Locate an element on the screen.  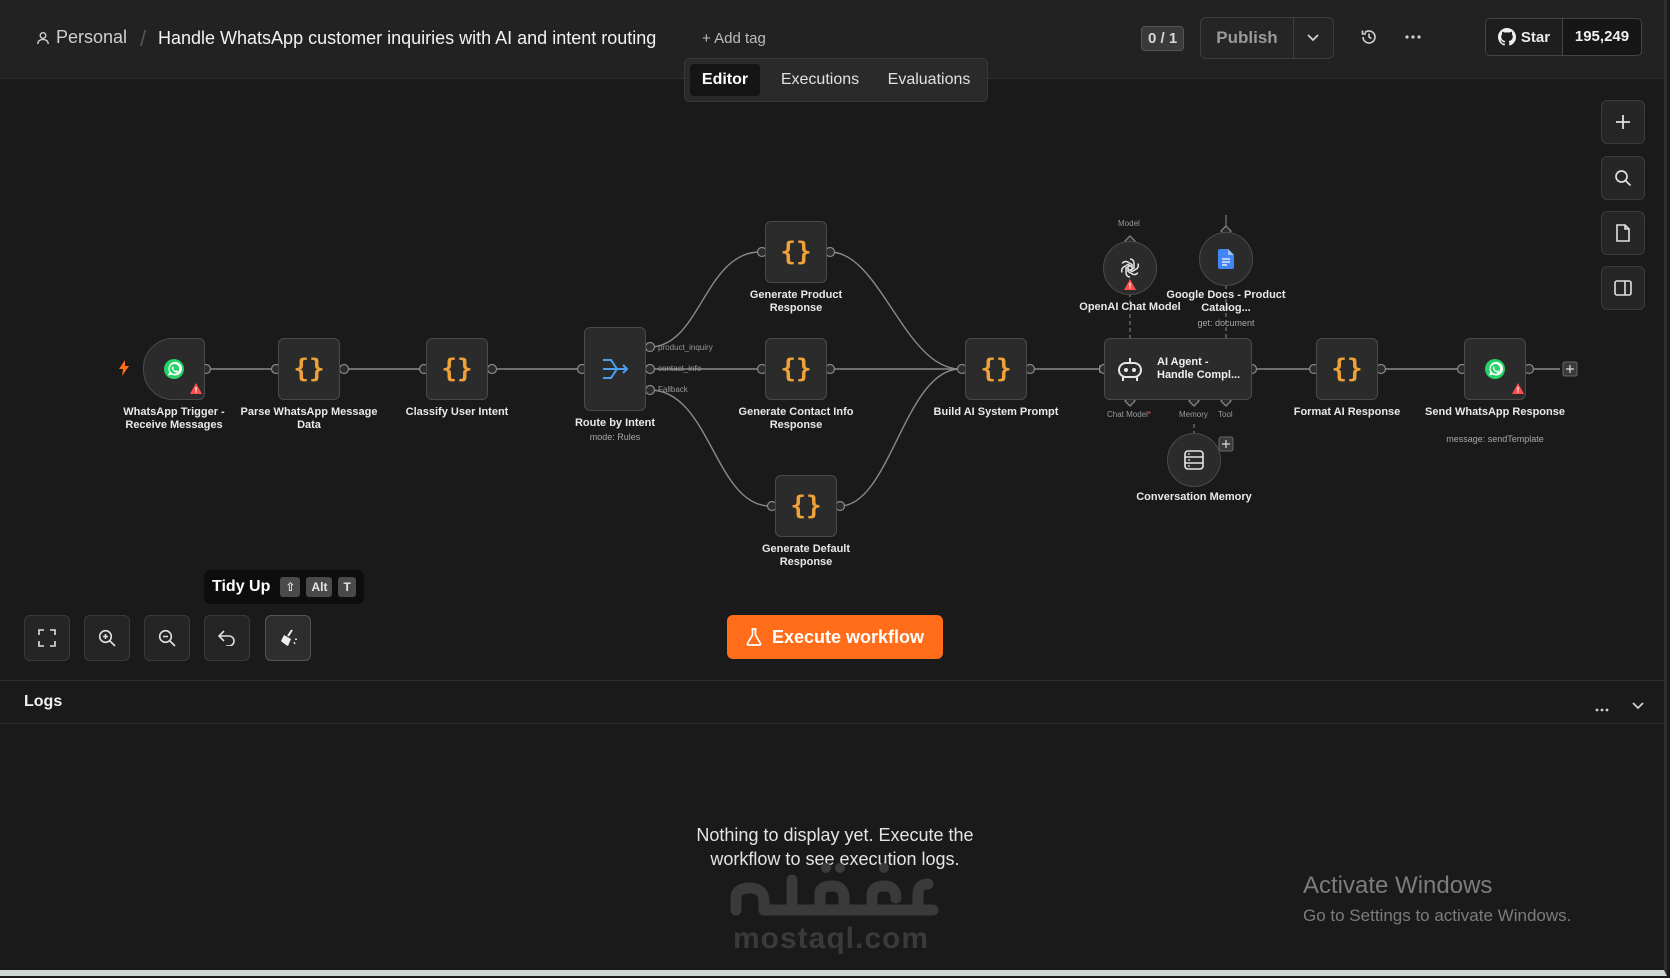
github-star-count: 195,249 is located at coordinates (1602, 36).